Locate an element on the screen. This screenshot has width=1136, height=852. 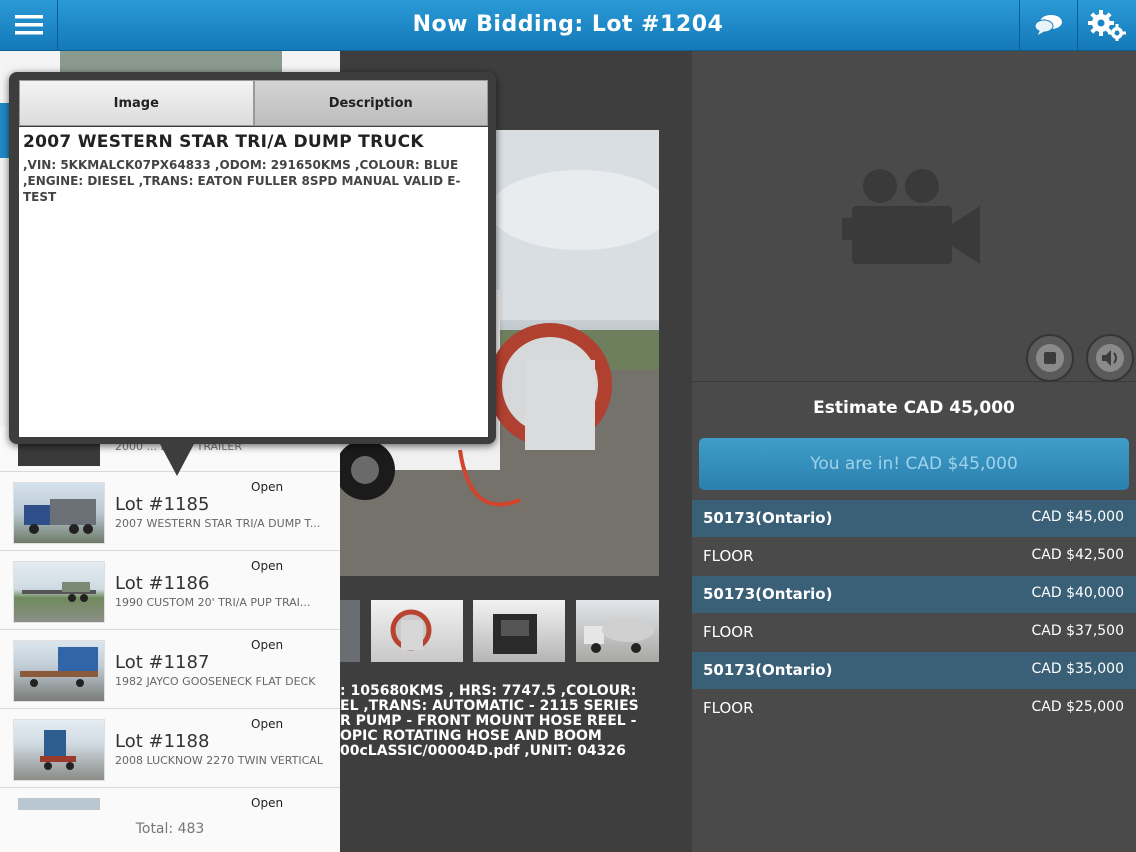
chat-icon is located at coordinates (1048, 25).